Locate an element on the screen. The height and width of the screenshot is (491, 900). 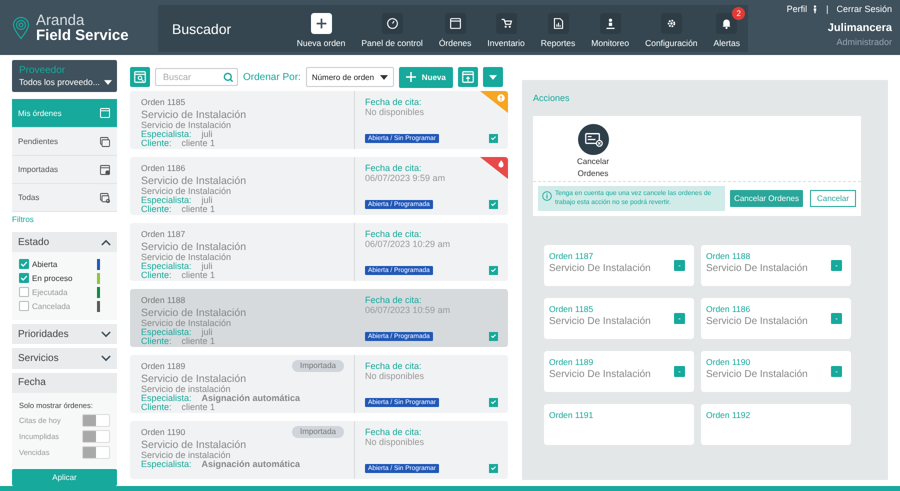
search-field: Buscar is located at coordinates (196, 77).